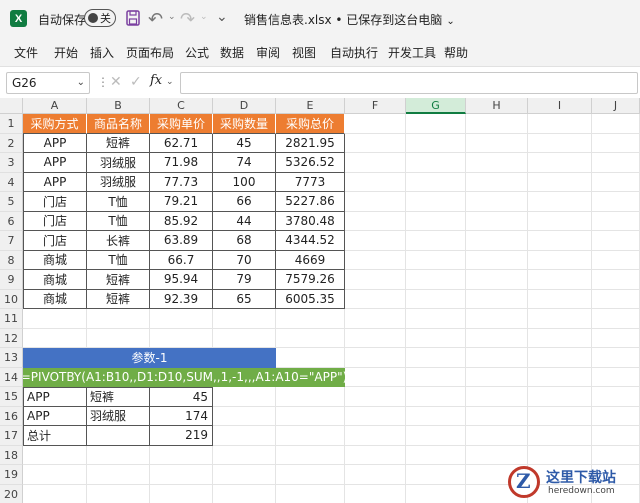 The height and width of the screenshot is (503, 640). I want to click on undo-dropdown-icon: ⌄, so click(172, 17).